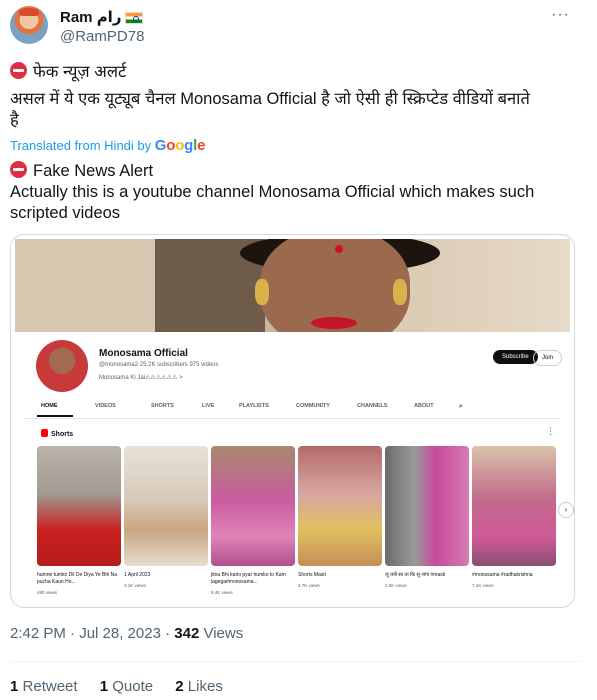 This screenshot has height=700, width=597. I want to click on likes-stat: 2 Likes, so click(199, 686).